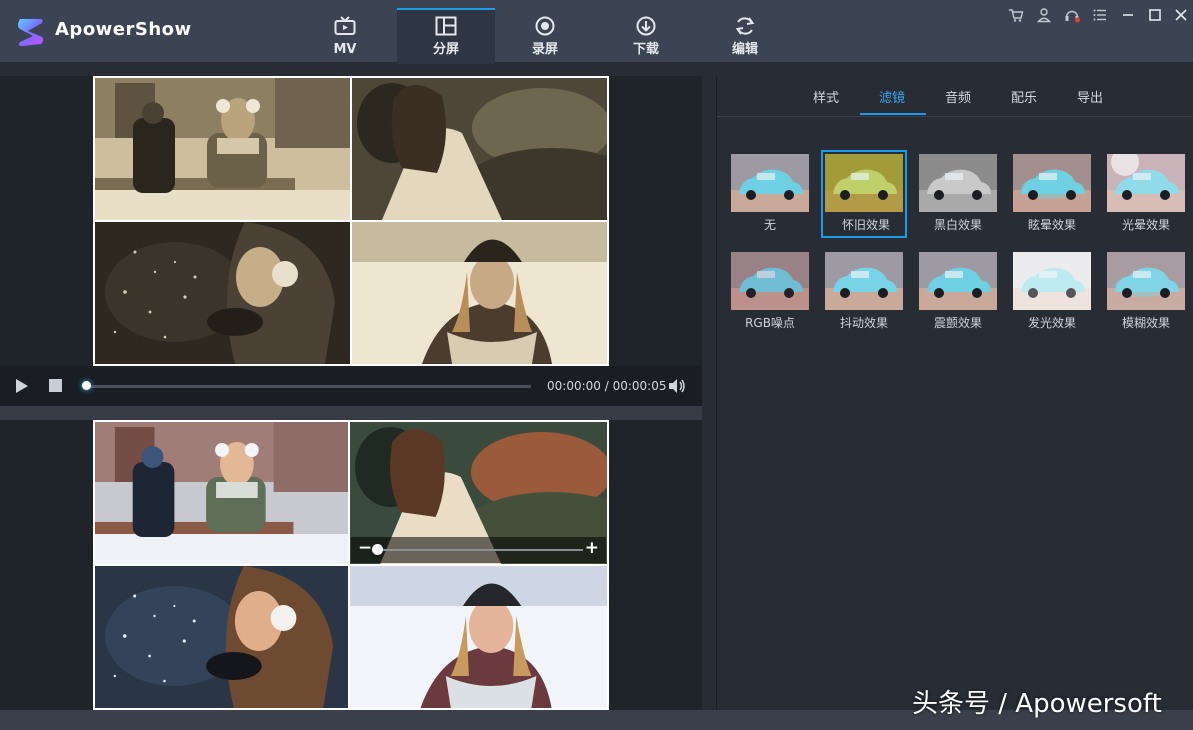  Describe the element at coordinates (607, 386) in the screenshot. I see `time-display: 00:00:00 / 00:00:05` at that location.